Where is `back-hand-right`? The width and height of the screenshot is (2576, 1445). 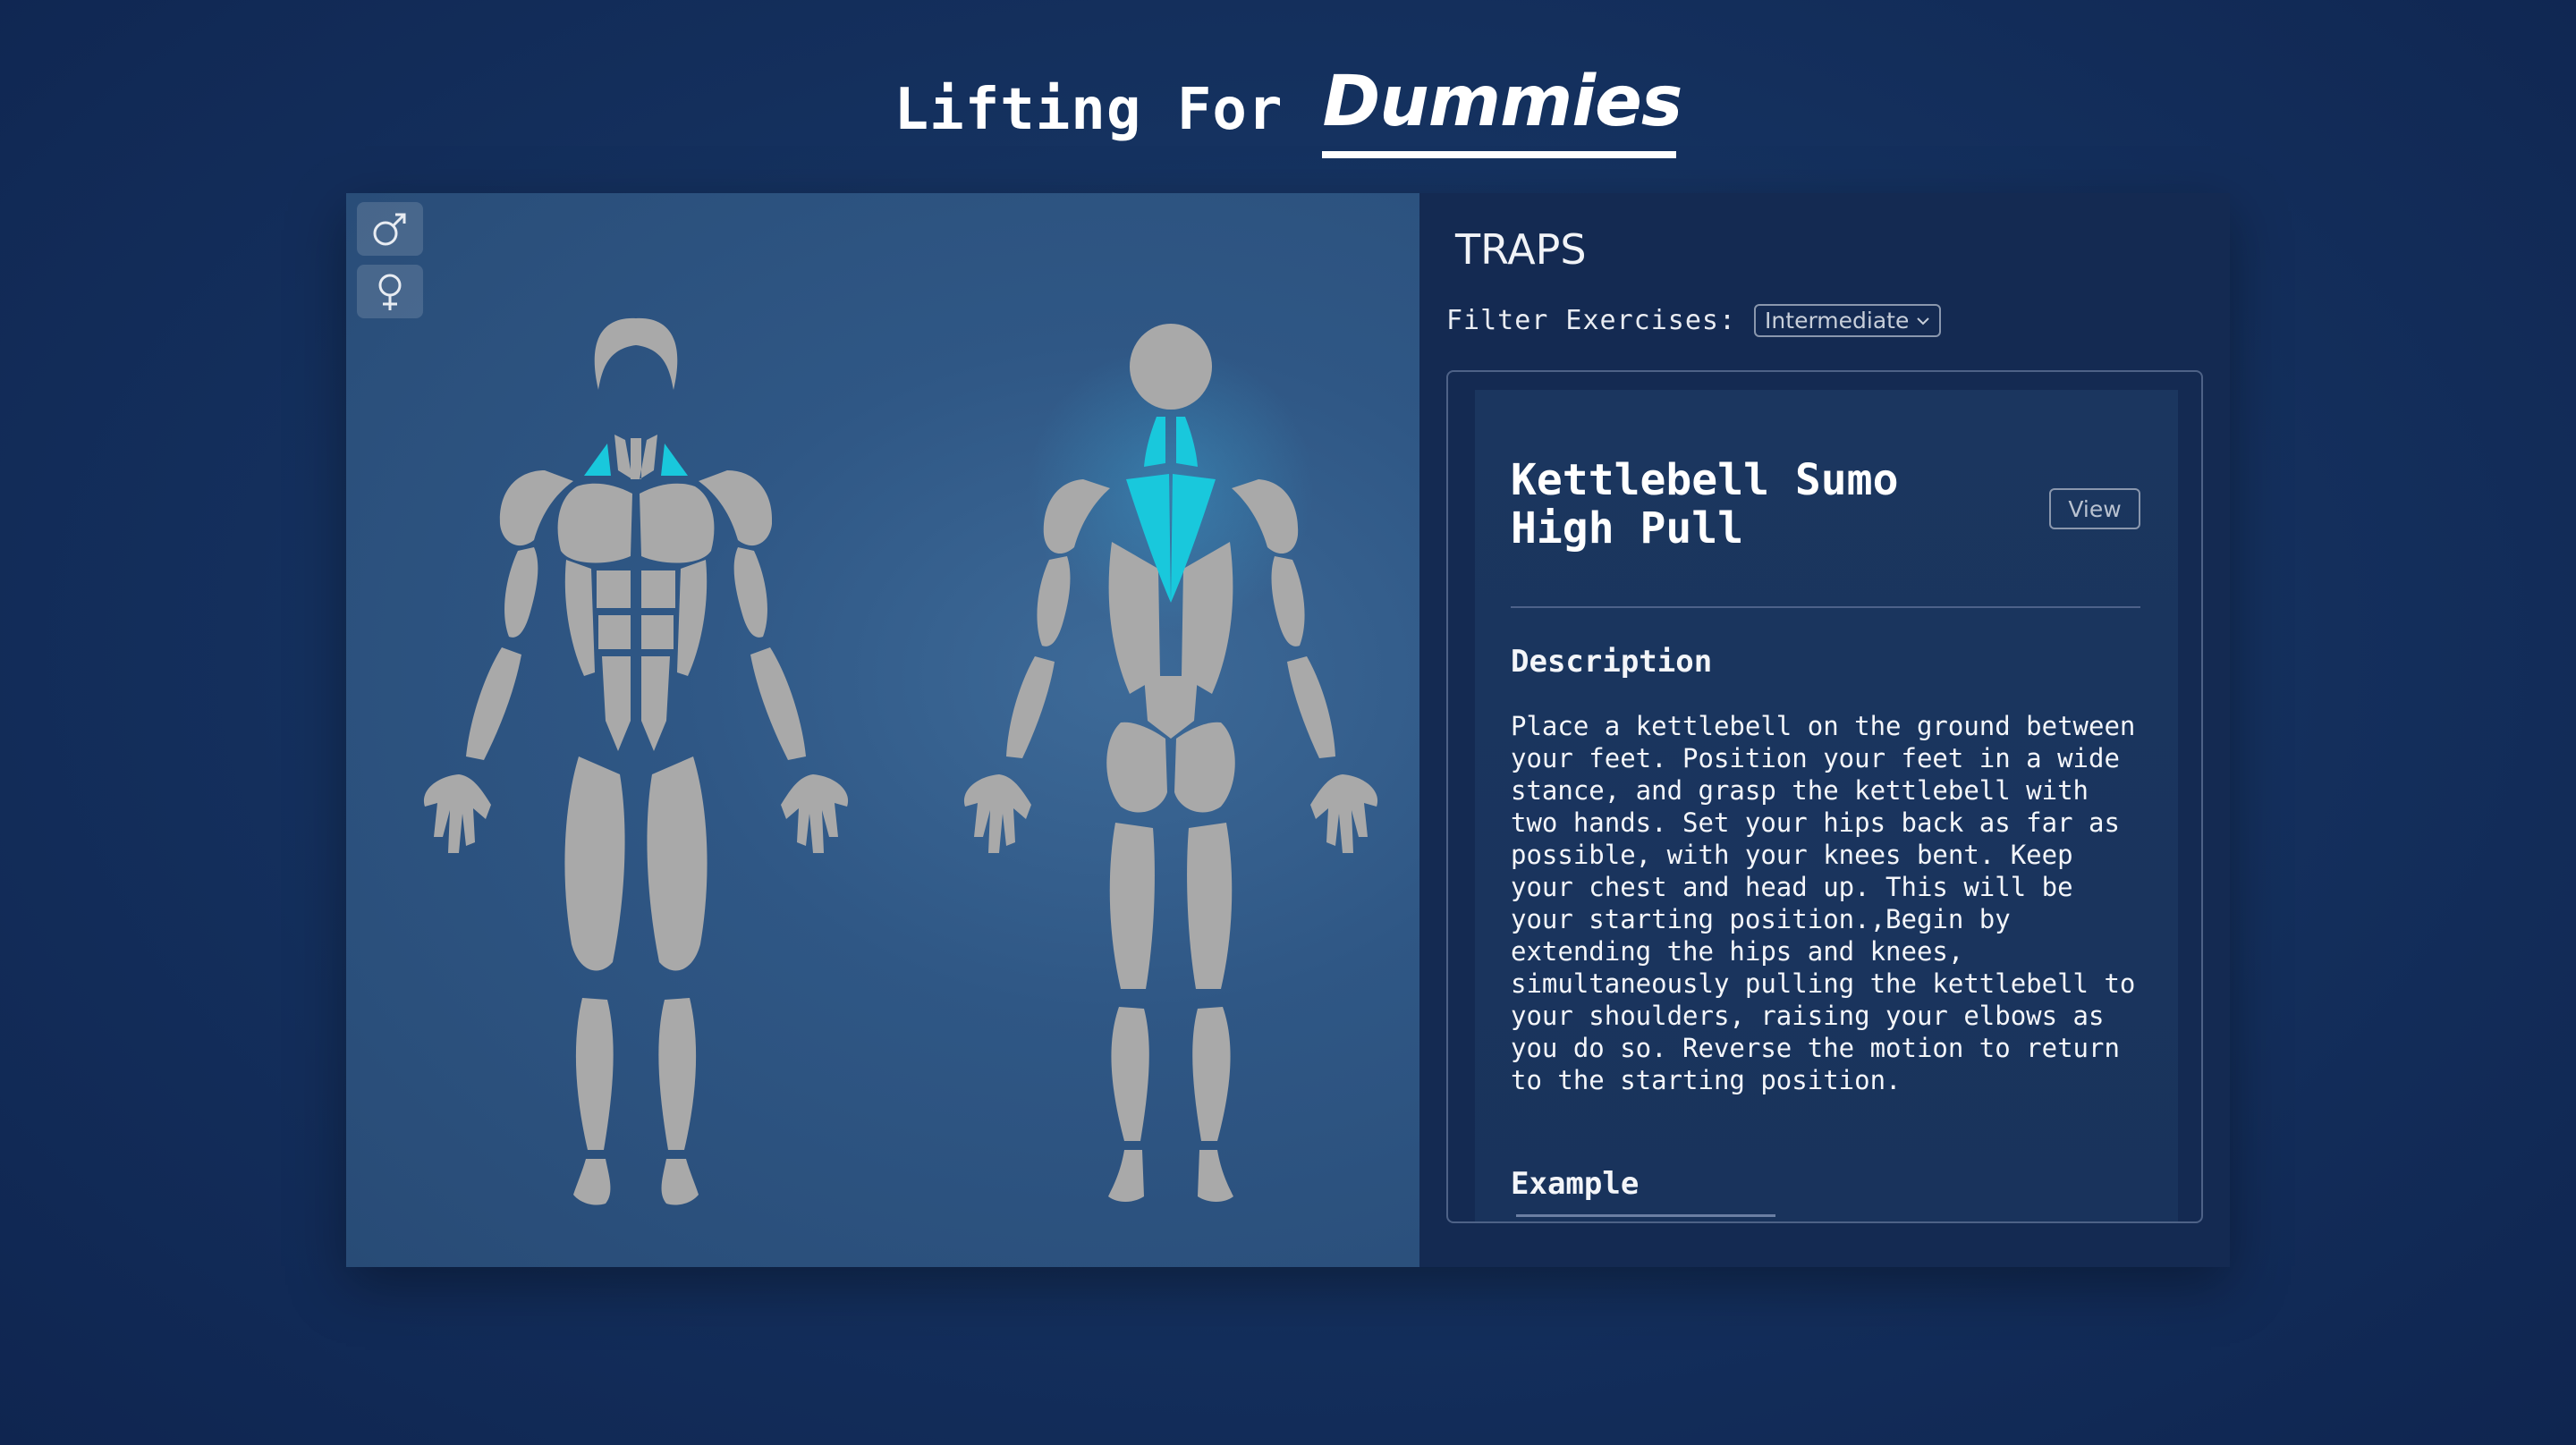
back-hand-right is located at coordinates (1344, 813).